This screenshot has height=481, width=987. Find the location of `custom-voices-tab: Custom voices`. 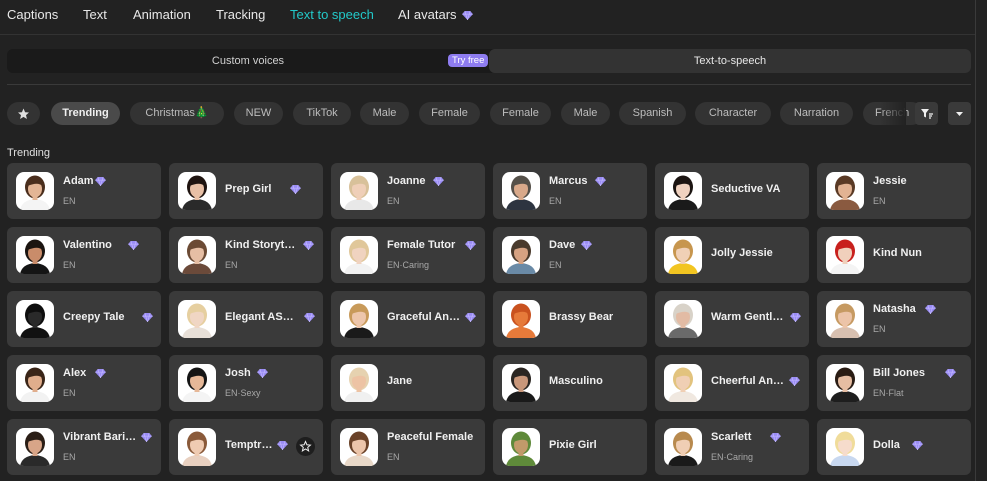

custom-voices-tab: Custom voices is located at coordinates (248, 61).